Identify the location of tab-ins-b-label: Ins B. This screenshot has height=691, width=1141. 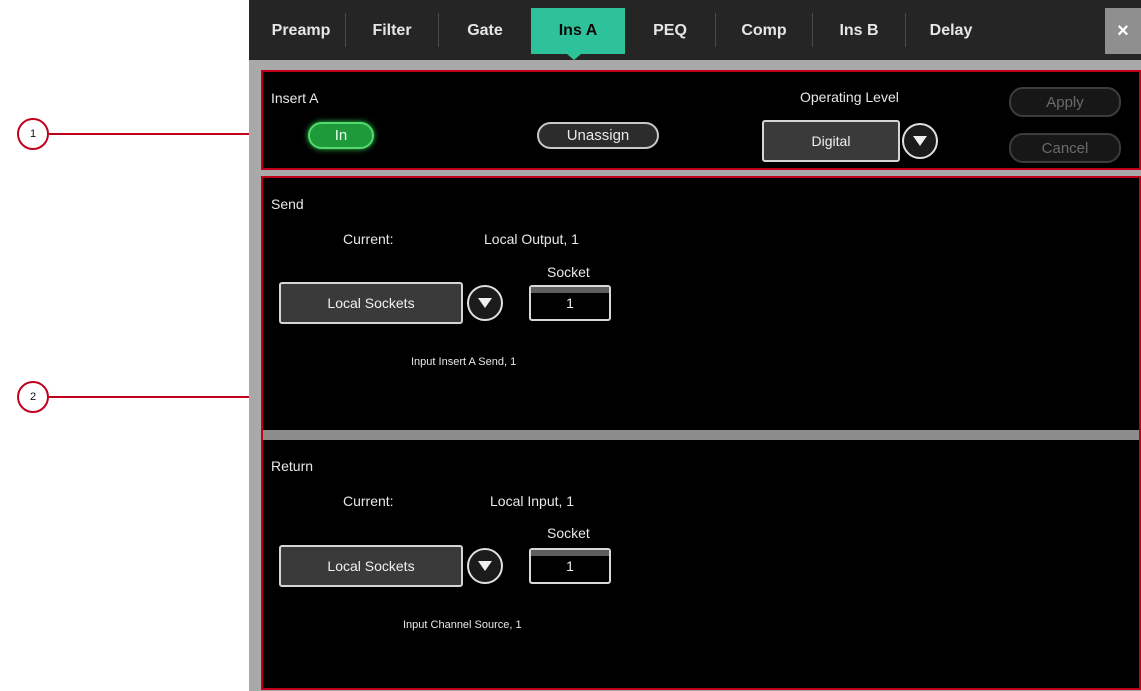
(859, 30).